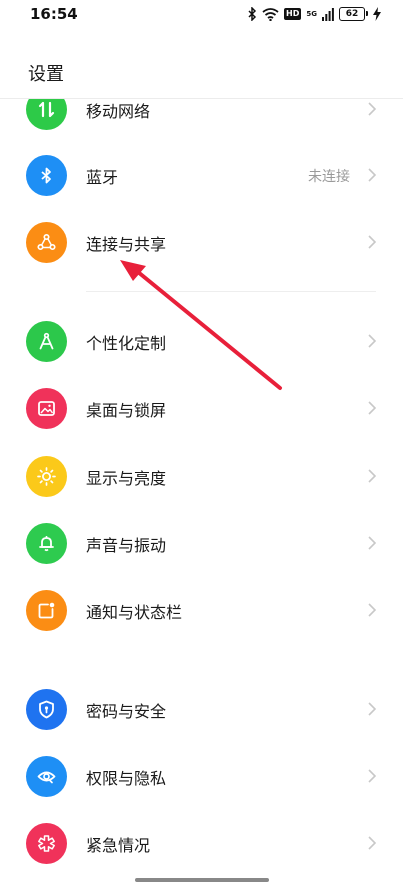 This screenshot has width=403, height=883. I want to click on settings-item-notification-statusbar: 通知与状态栏, so click(201, 610).